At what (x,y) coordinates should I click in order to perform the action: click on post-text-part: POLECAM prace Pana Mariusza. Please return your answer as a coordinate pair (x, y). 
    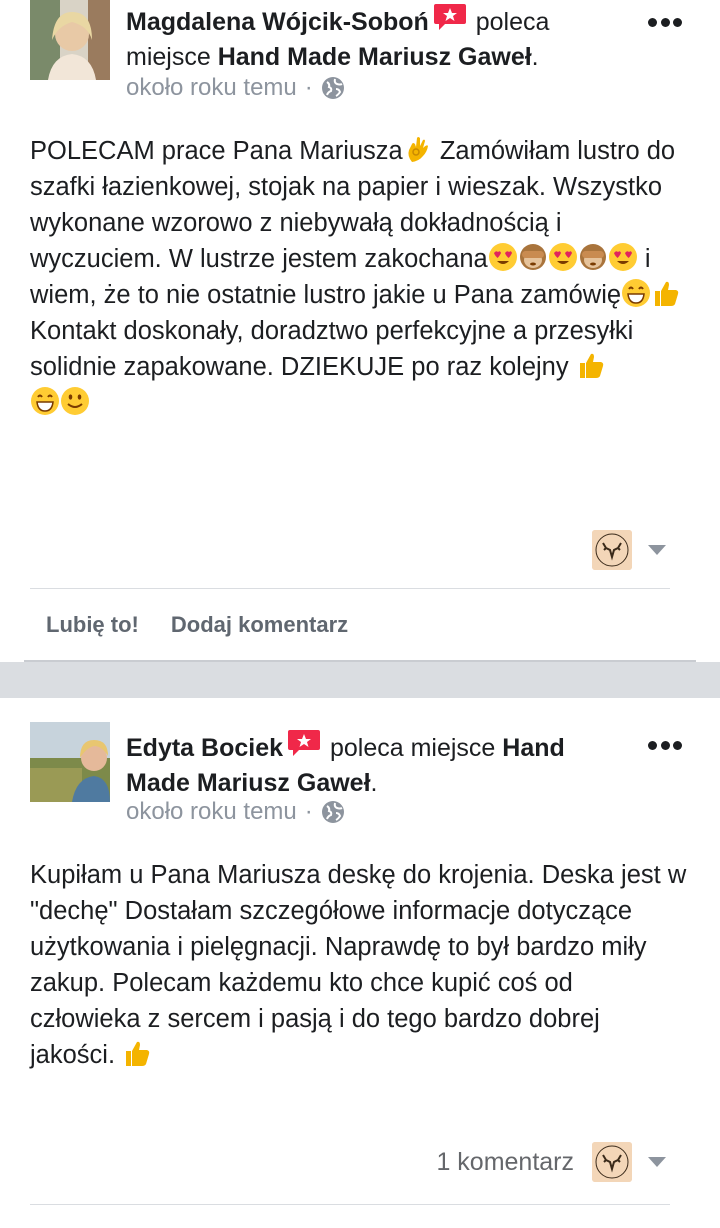
    Looking at the image, I should click on (216, 151).